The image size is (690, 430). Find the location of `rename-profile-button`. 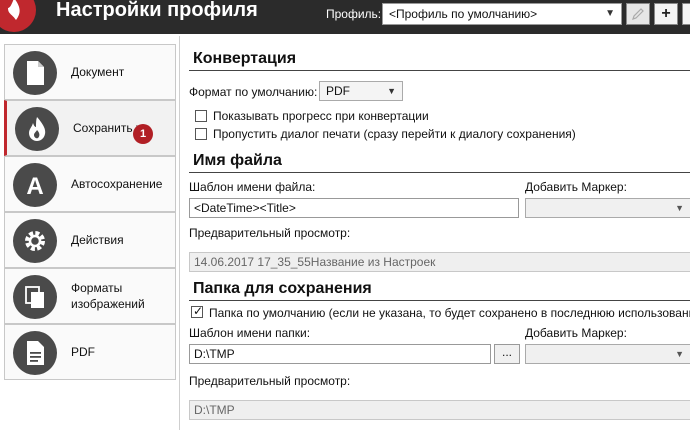

rename-profile-button is located at coordinates (638, 14).